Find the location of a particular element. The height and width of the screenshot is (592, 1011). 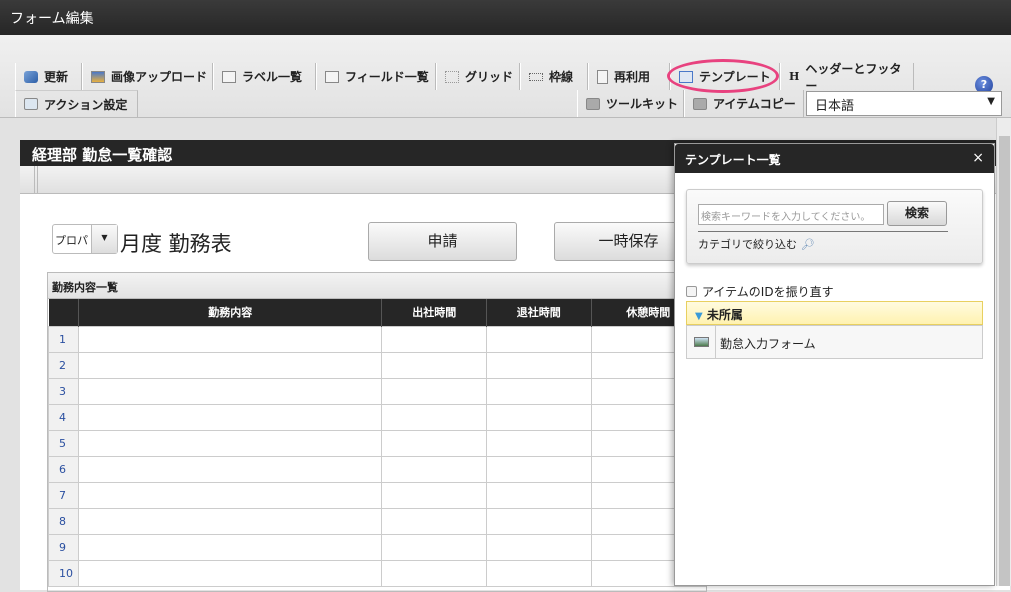

column-header: 出社時間 is located at coordinates (434, 312).